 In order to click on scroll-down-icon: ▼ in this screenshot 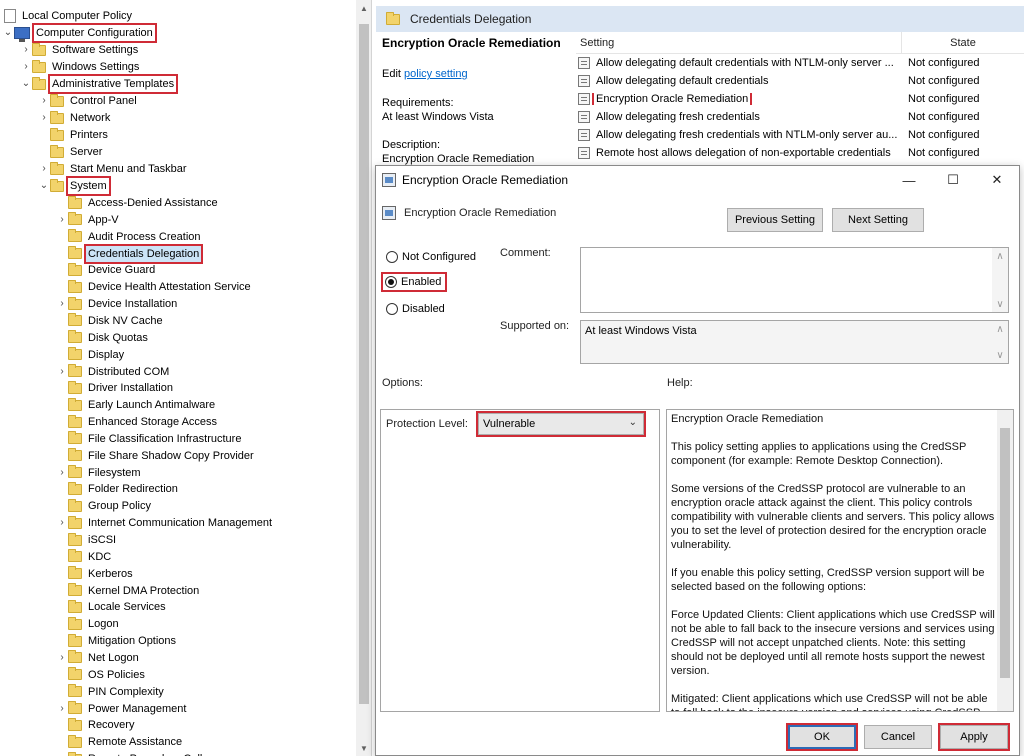, I will do `click(363, 748)`.